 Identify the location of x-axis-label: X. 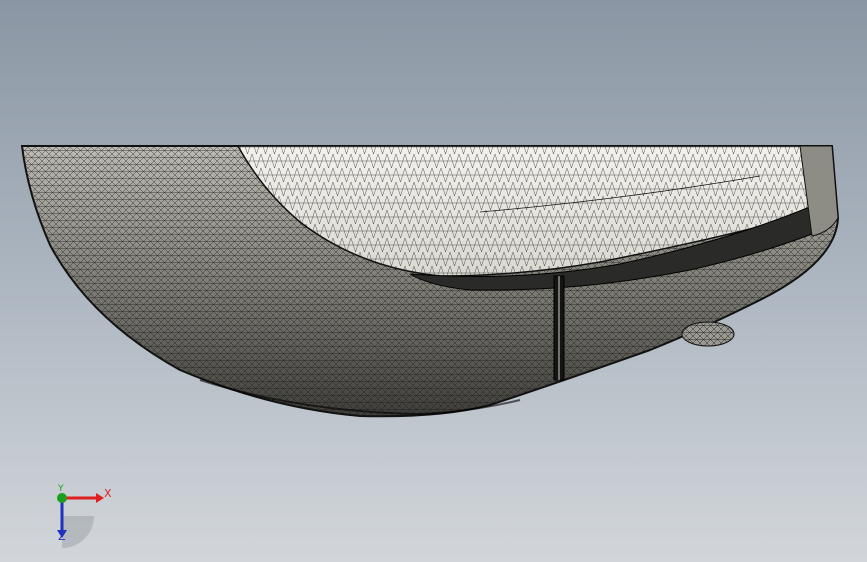
(108, 493).